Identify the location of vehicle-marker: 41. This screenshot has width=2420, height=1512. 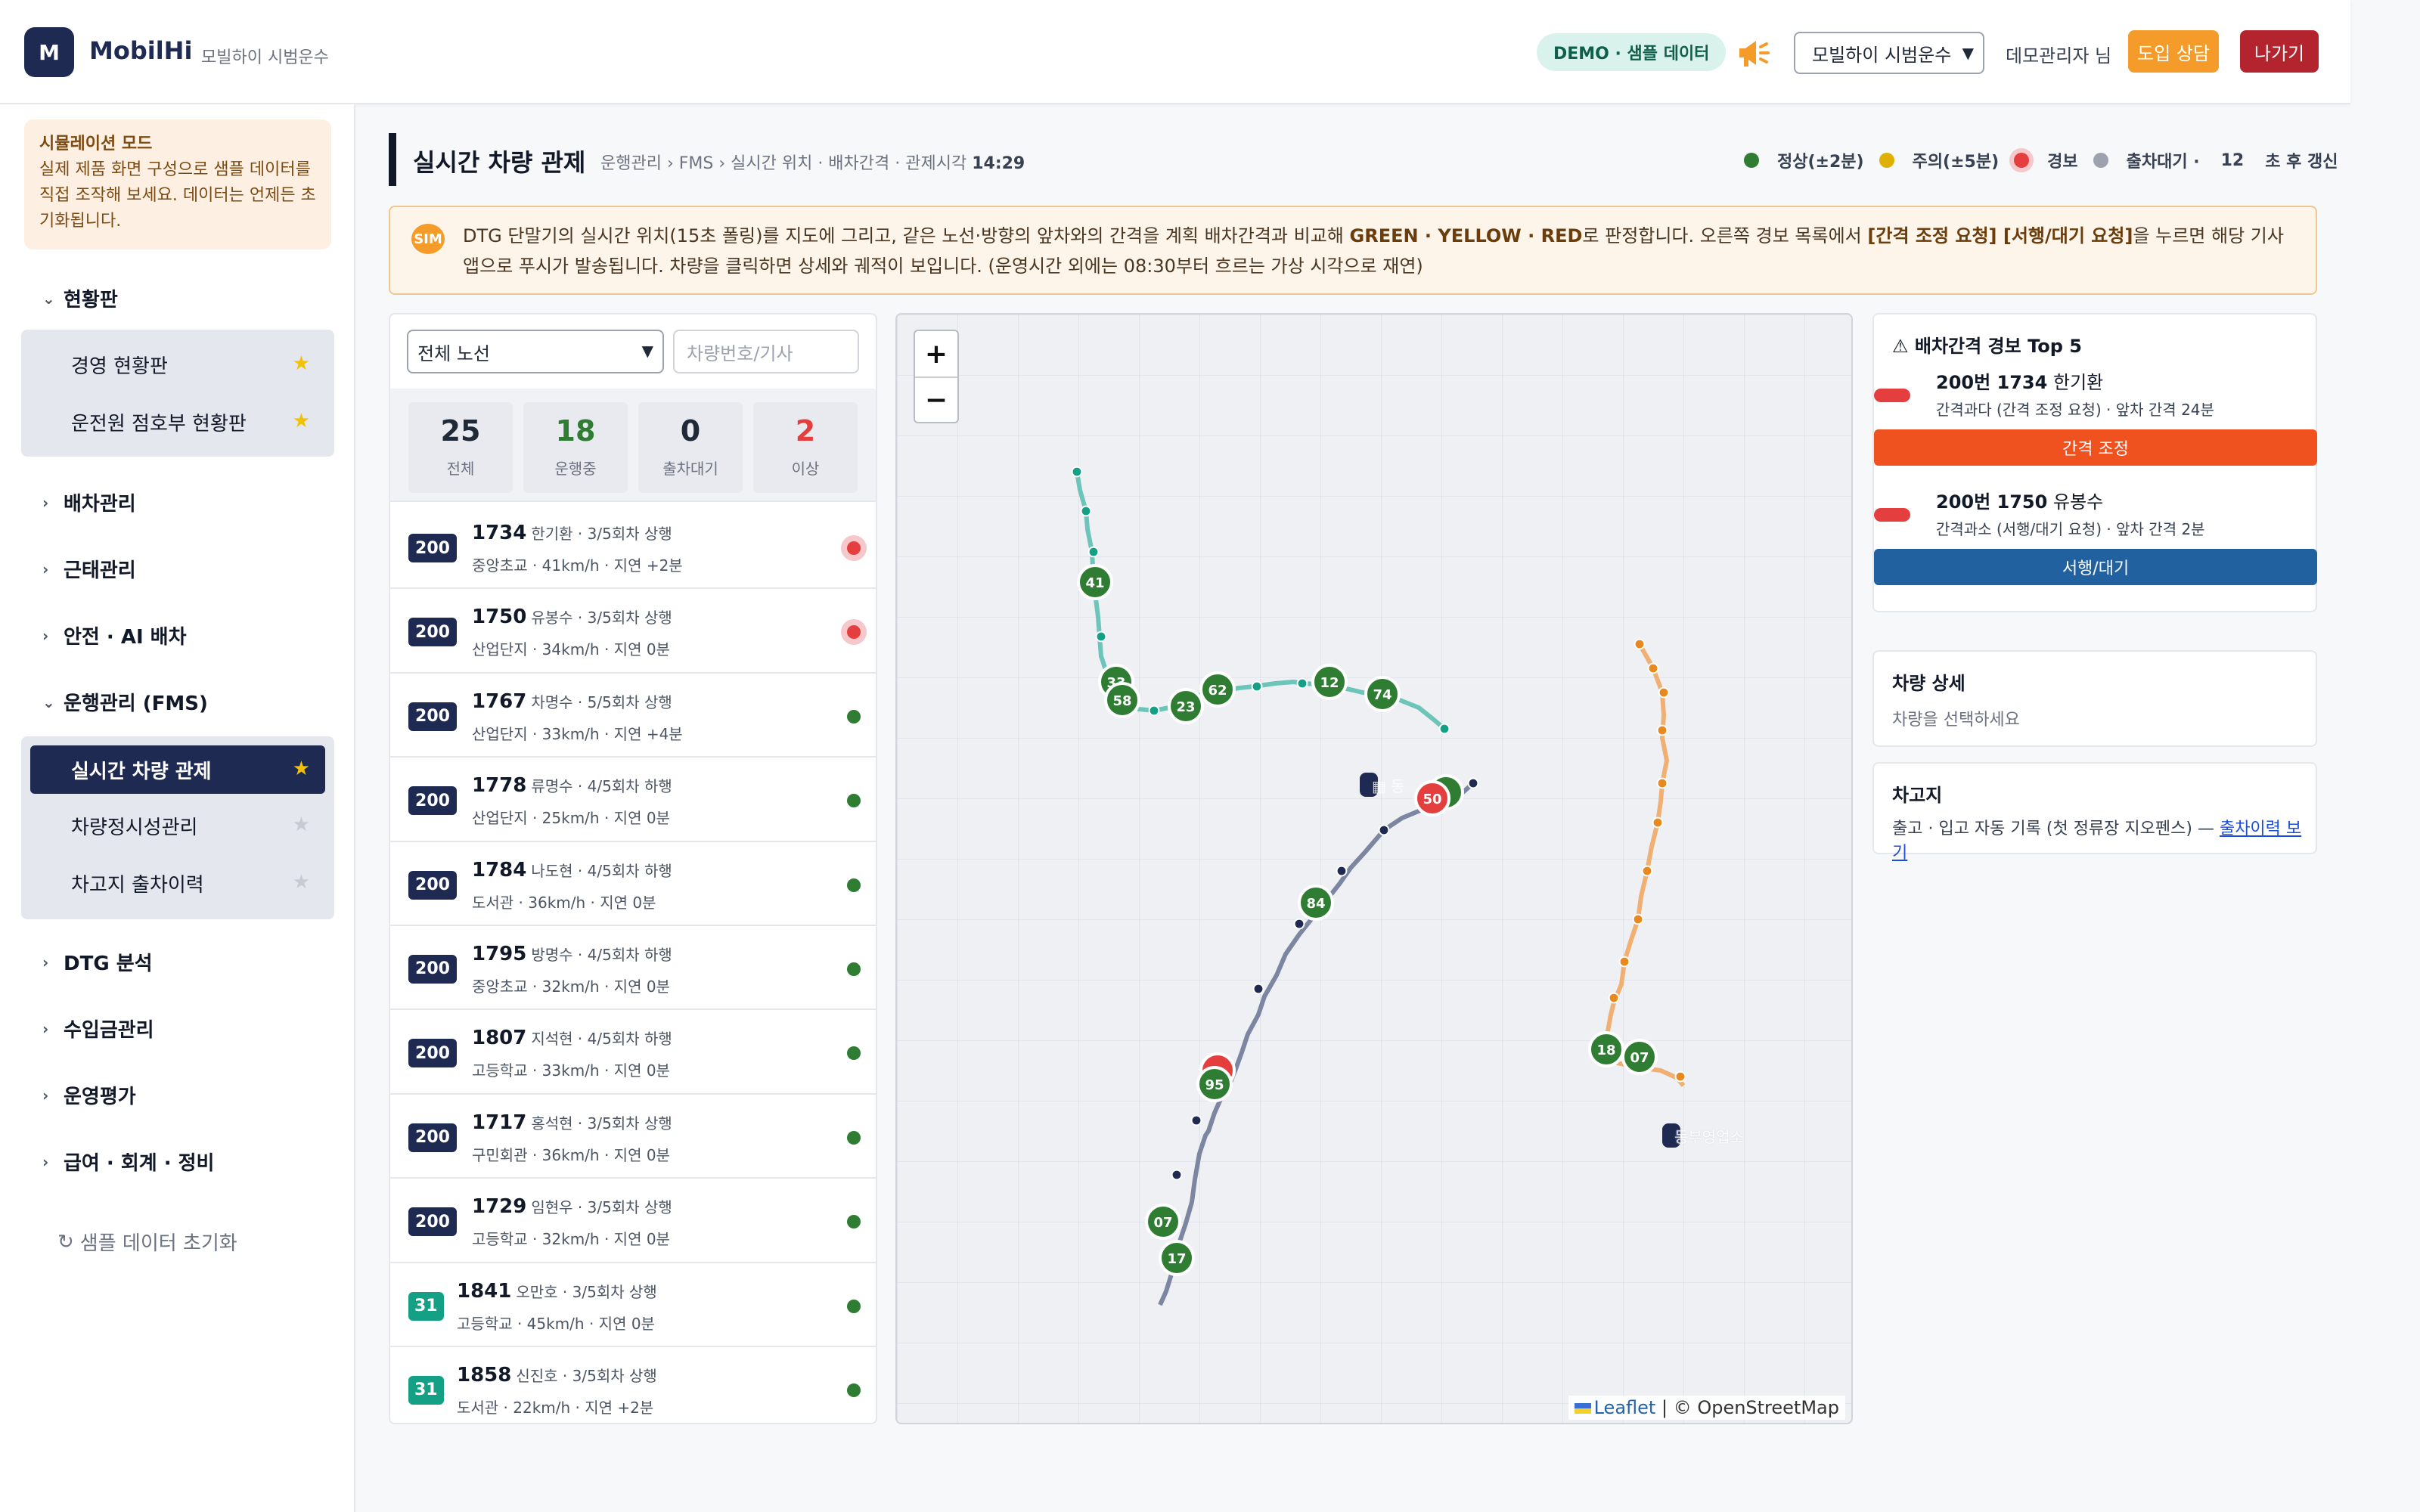
(1095, 582).